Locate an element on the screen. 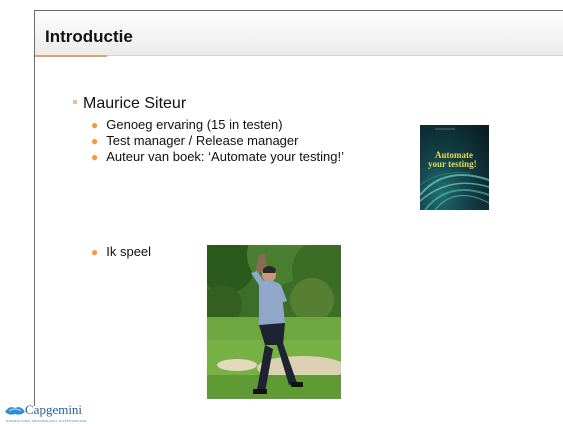 The width and height of the screenshot is (563, 424). slide-title: Introductie is located at coordinates (89, 36).